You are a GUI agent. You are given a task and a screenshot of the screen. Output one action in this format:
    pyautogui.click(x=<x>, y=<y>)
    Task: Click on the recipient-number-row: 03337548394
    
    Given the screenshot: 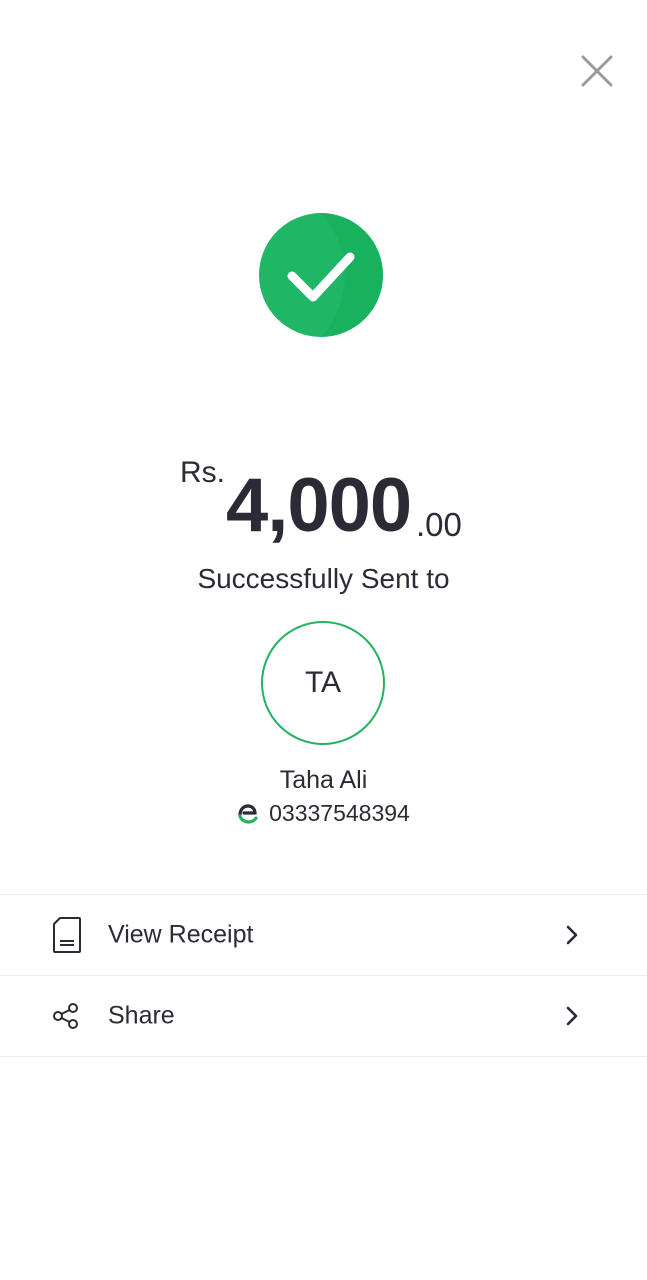 What is the action you would take?
    pyautogui.click(x=323, y=813)
    